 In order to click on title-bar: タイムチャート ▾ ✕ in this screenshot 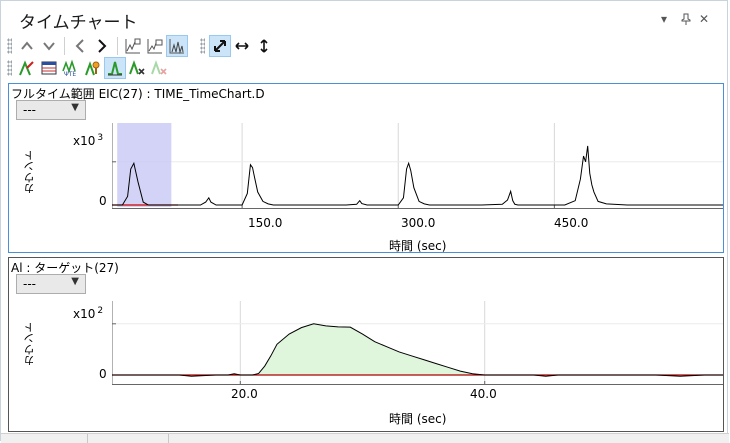, I will do `click(365, 18)`.